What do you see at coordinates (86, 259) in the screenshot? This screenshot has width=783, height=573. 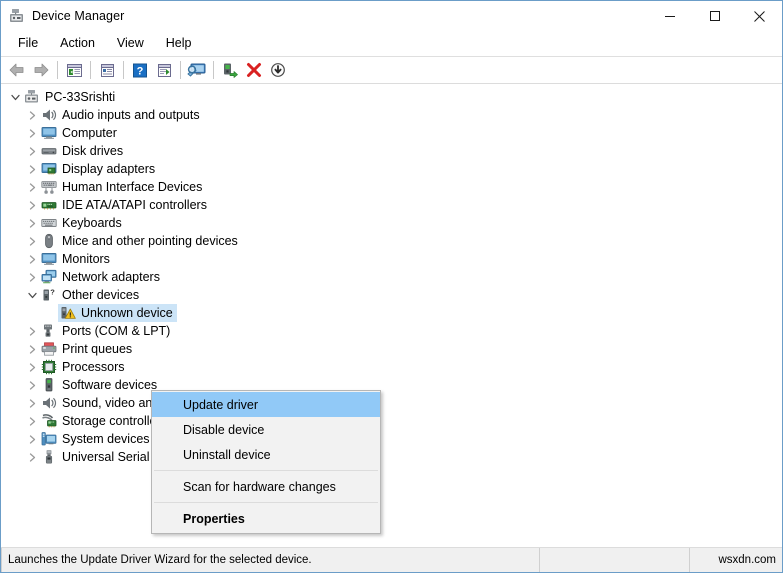 I see `tree-label: Monitors` at bounding box center [86, 259].